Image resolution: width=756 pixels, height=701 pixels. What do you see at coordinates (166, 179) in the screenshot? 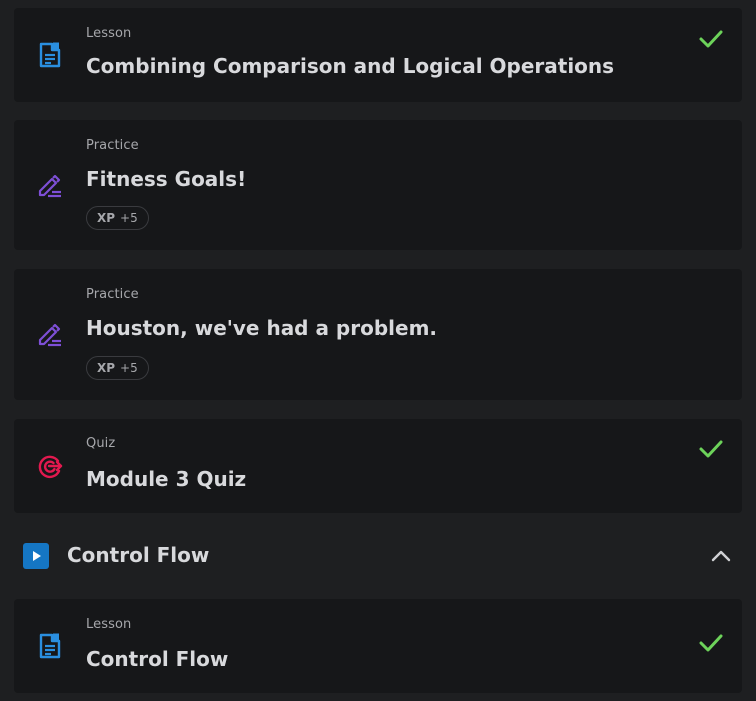
I see `item-title: Fitness Goals!` at bounding box center [166, 179].